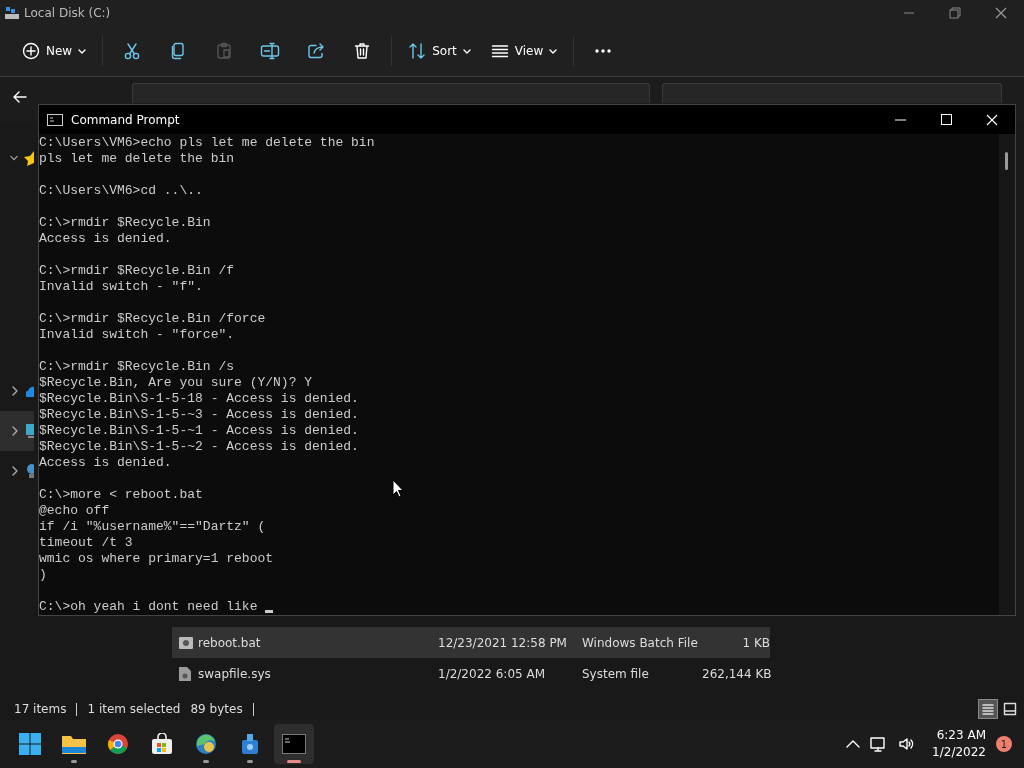 Image resolution: width=1024 pixels, height=768 pixels. What do you see at coordinates (152, 527) in the screenshot?
I see `console-line: if /i "%username%"=="Dartz" (` at bounding box center [152, 527].